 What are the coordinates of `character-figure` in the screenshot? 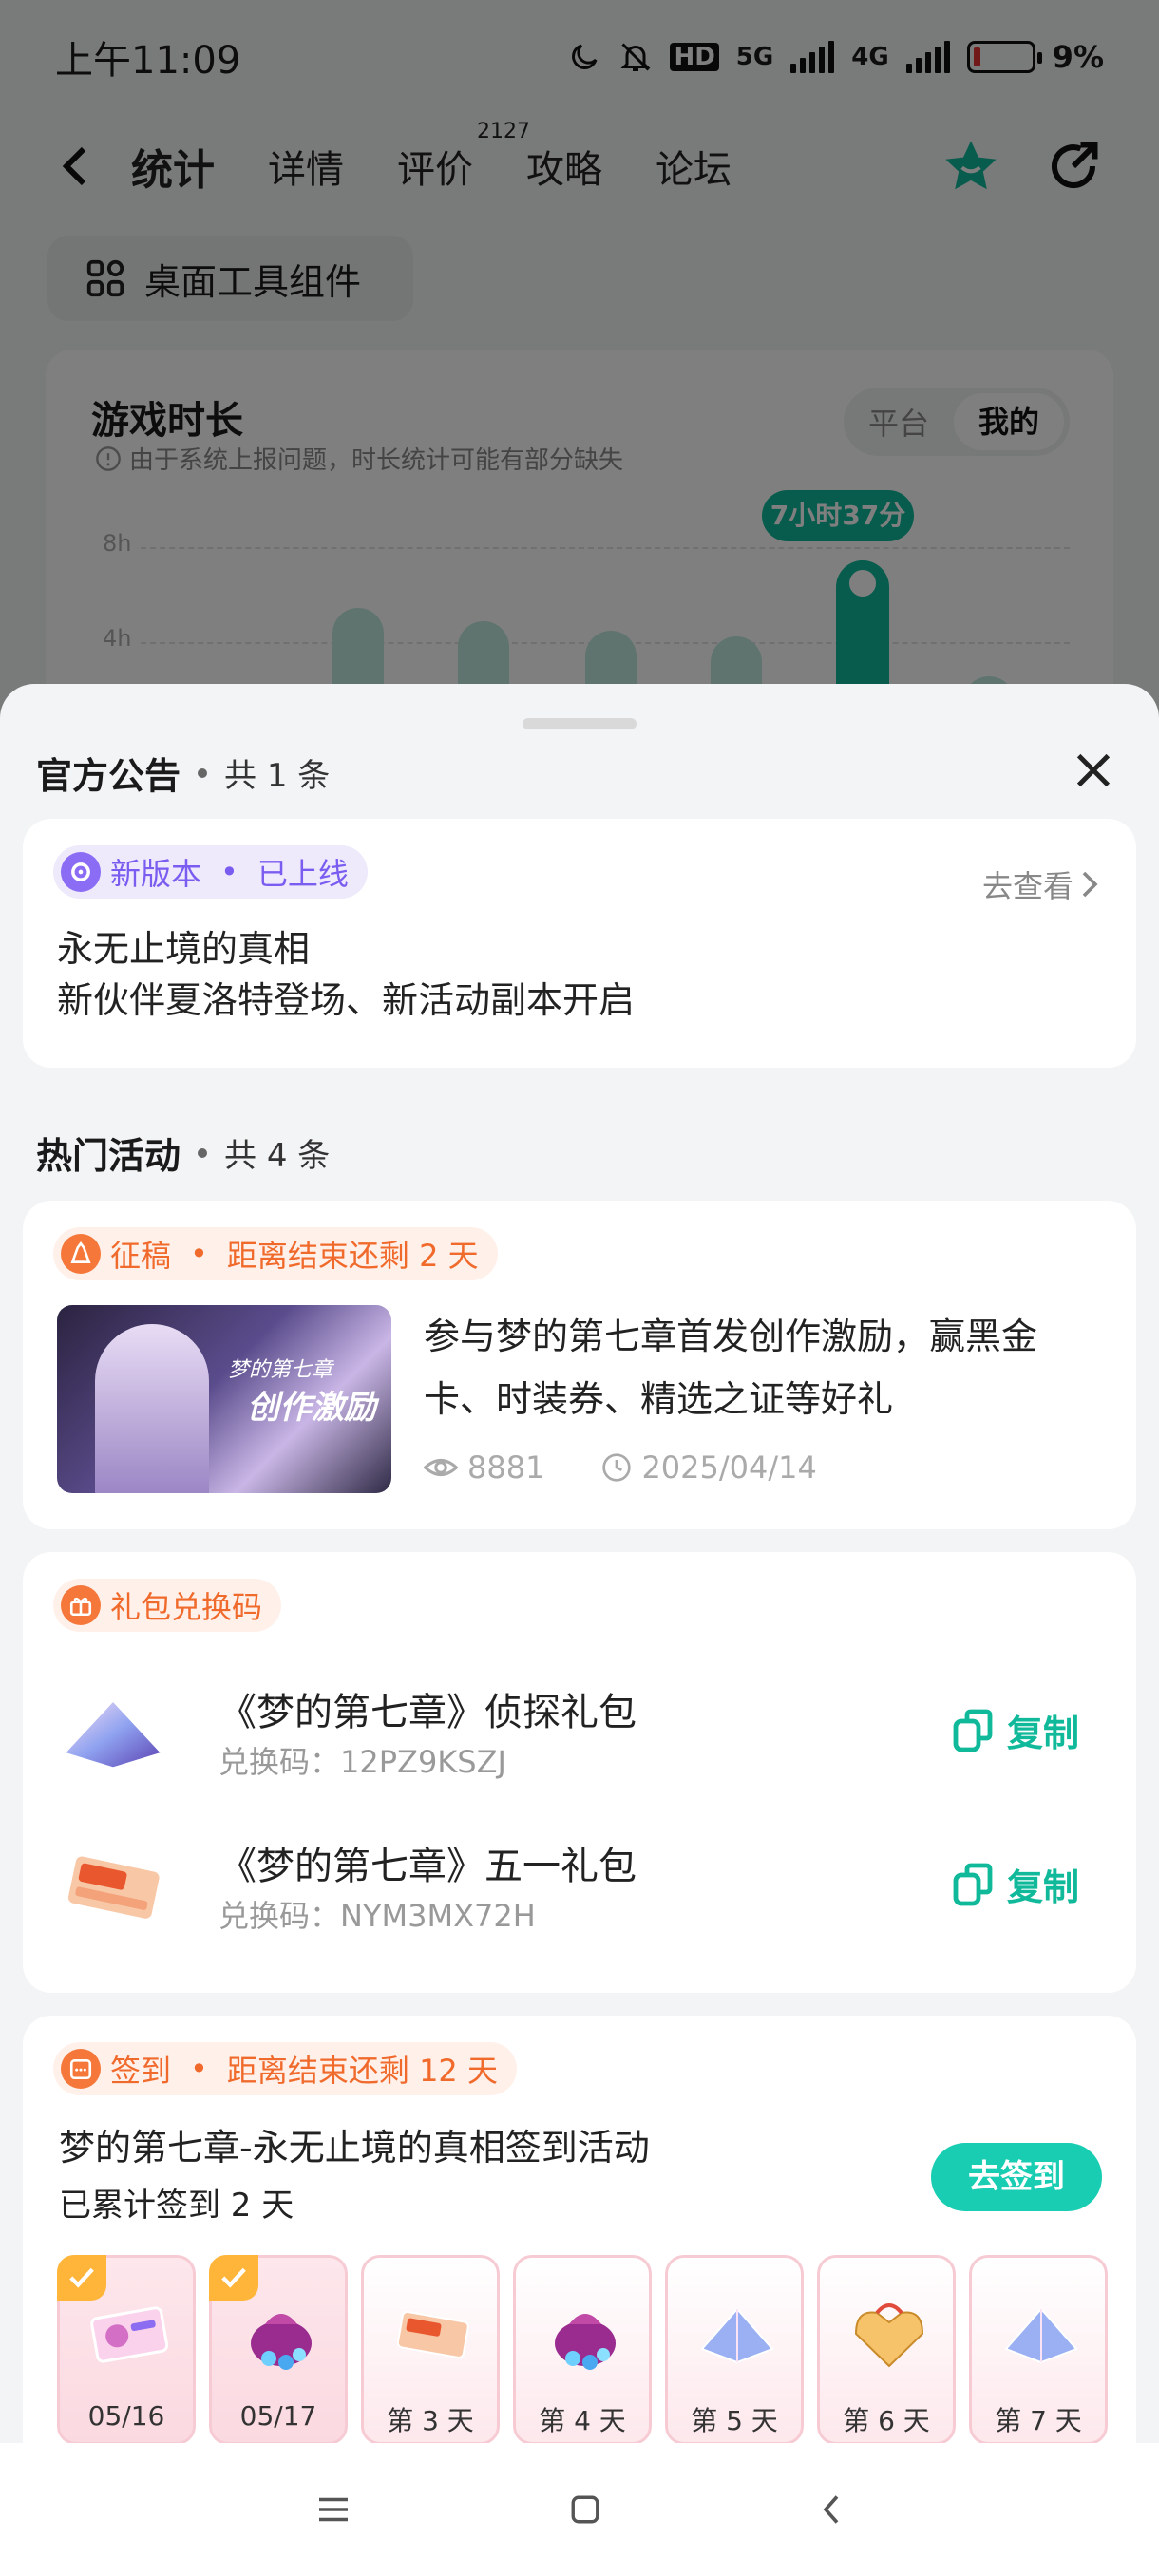 It's located at (152, 1408).